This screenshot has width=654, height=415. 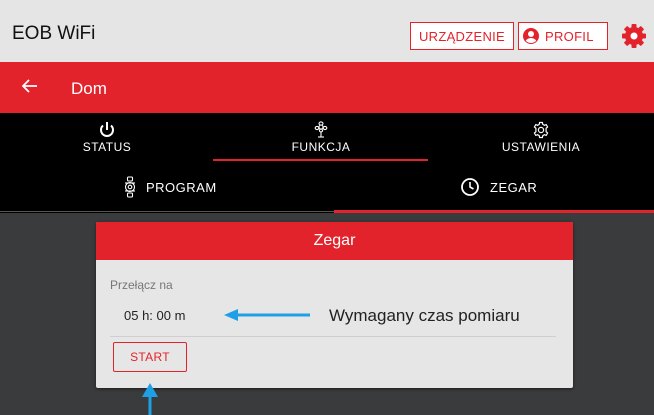 What do you see at coordinates (150, 399) in the screenshot?
I see `annotation-arrow-up-icon` at bounding box center [150, 399].